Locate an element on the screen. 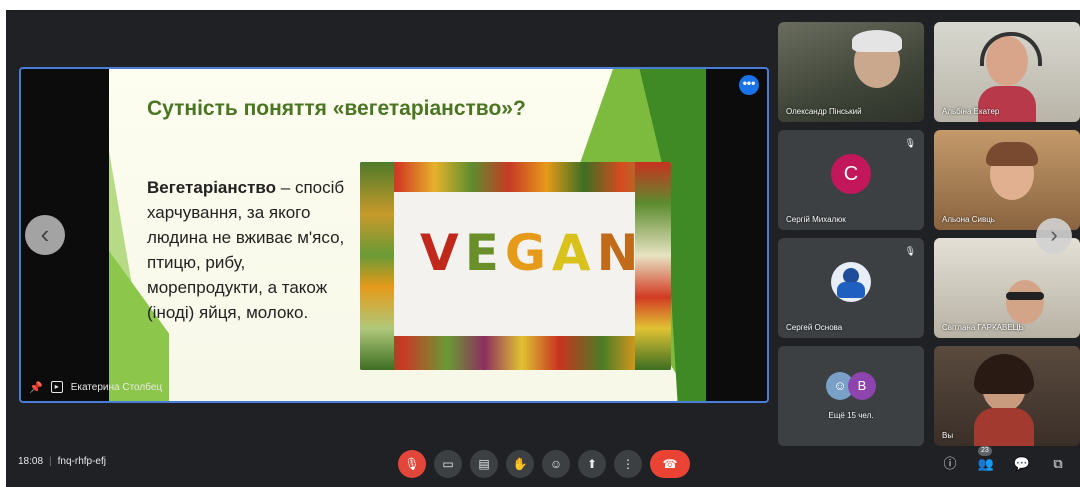 The width and height of the screenshot is (1080, 487). meeting-info: 18:08 | fnq-rhfp-efj is located at coordinates (62, 461).